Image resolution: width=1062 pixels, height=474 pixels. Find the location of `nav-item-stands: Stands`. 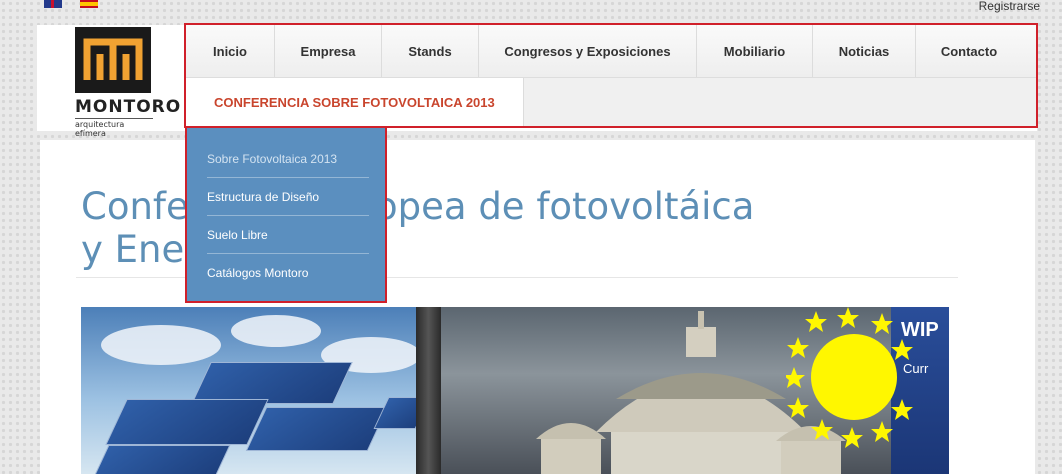

nav-item-stands: Stands is located at coordinates (430, 51).